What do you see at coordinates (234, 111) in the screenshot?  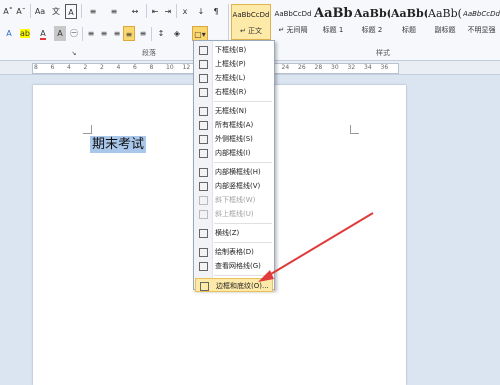 I see `border-menu-item: 无框线(N)` at bounding box center [234, 111].